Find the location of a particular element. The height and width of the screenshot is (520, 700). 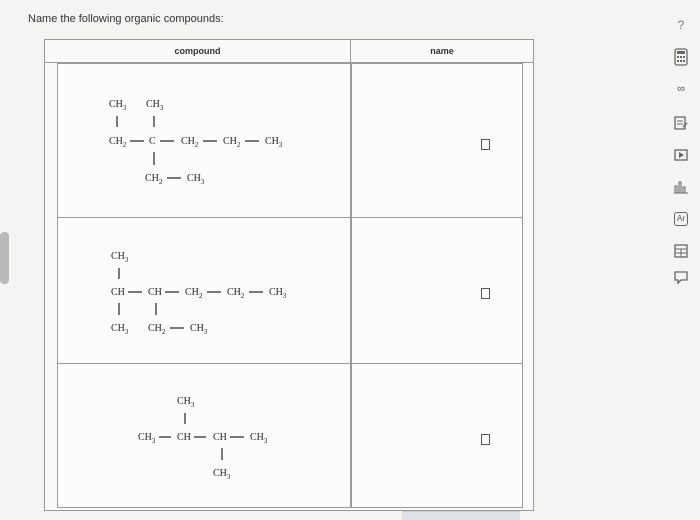

infinity-icon: ∞ is located at coordinates (681, 89).